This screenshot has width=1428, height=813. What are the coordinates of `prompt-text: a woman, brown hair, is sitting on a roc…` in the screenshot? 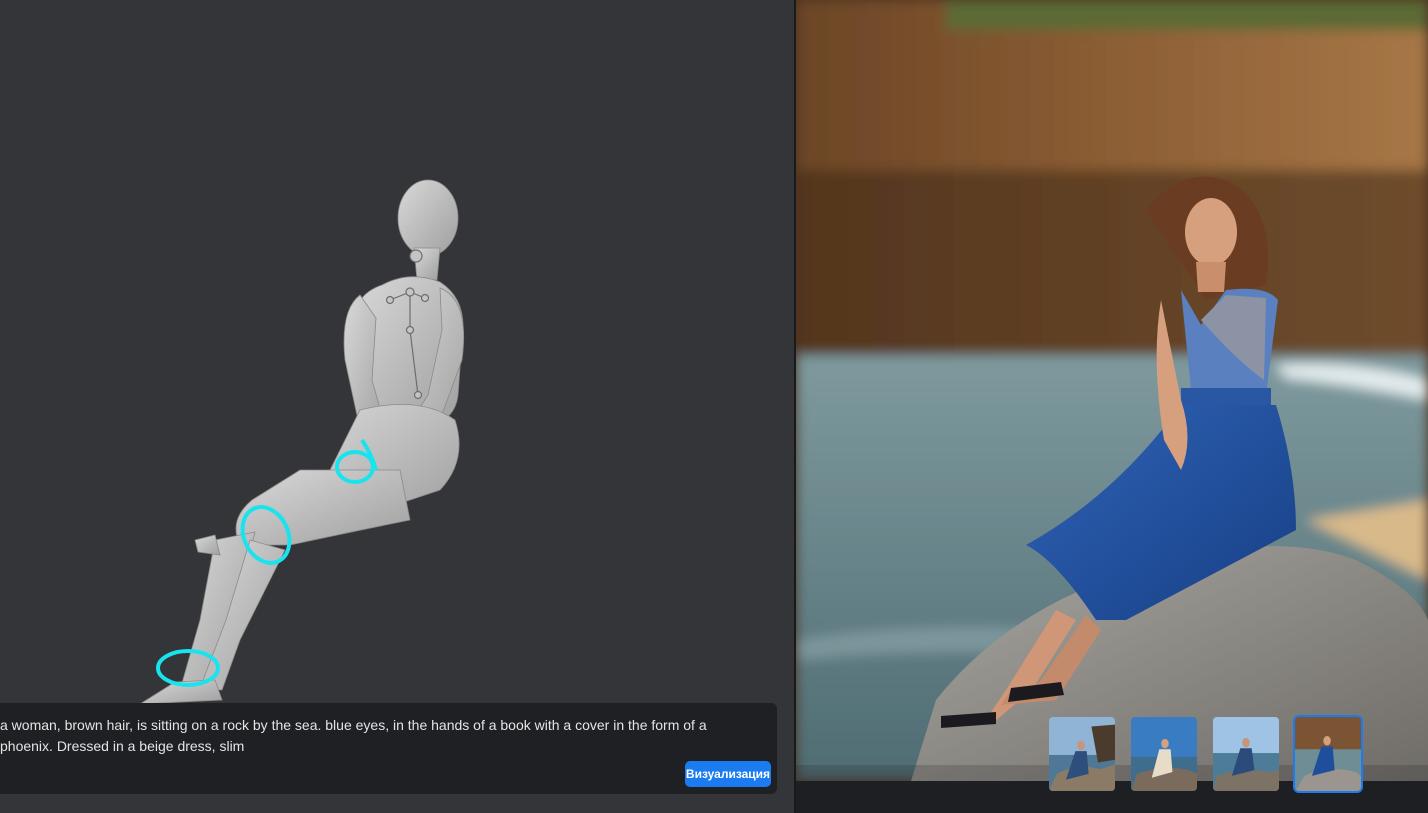 It's located at (382, 736).